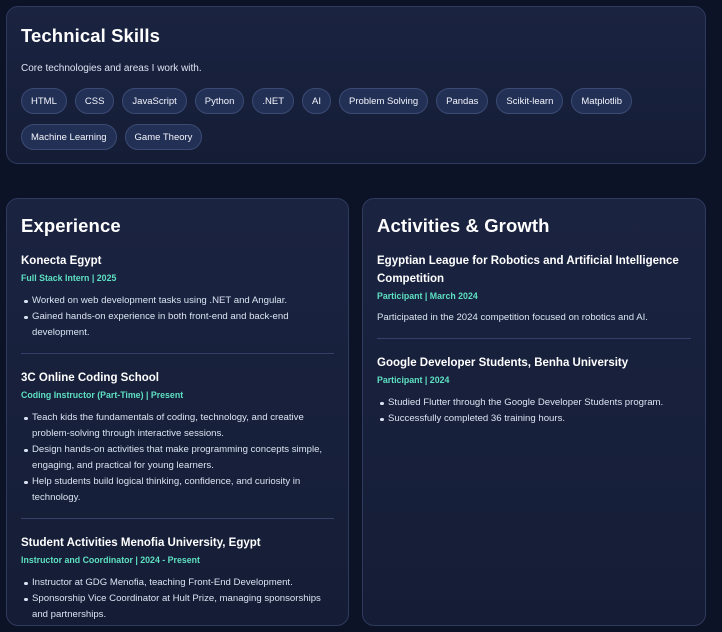 The width and height of the screenshot is (722, 632). Describe the element at coordinates (413, 380) in the screenshot. I see `entry-meta: Participant | 2024` at that location.